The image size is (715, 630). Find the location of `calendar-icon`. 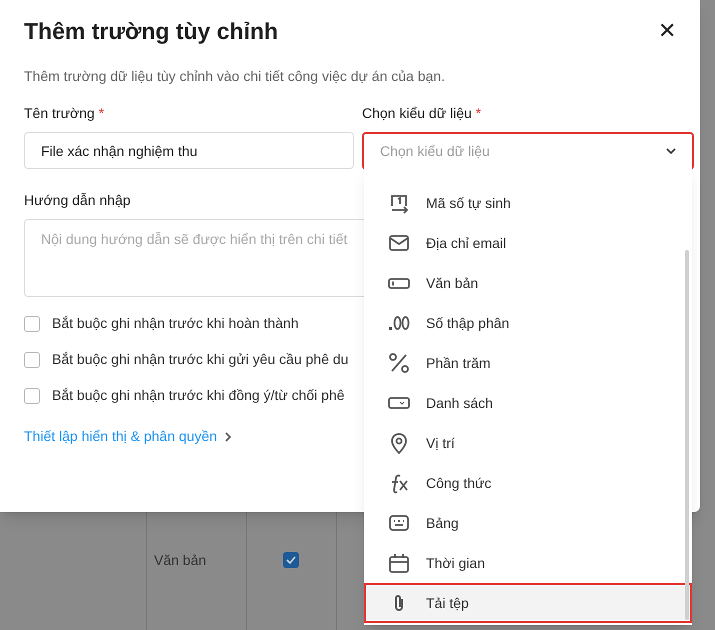

calendar-icon is located at coordinates (399, 563).